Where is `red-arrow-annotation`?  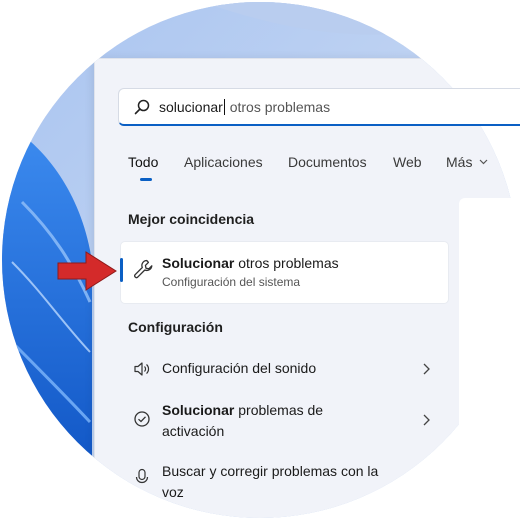
red-arrow-annotation is located at coordinates (87, 271).